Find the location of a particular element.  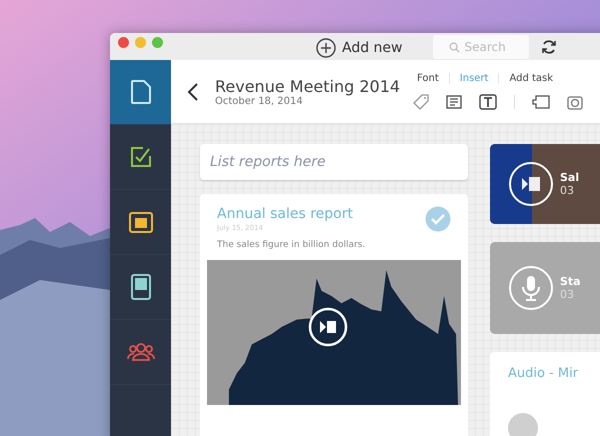

search-field: Search is located at coordinates (480, 46).